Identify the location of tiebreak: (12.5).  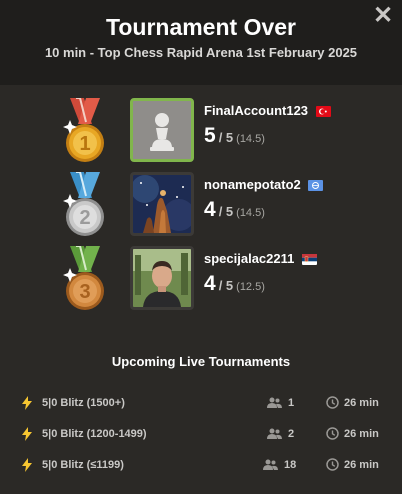
(250, 287).